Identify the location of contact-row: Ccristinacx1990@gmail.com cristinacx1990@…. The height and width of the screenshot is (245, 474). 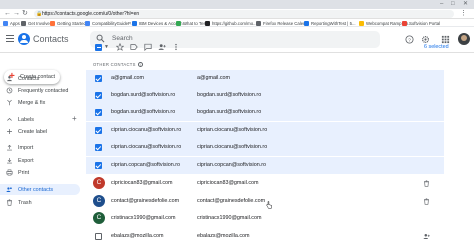
(265, 218).